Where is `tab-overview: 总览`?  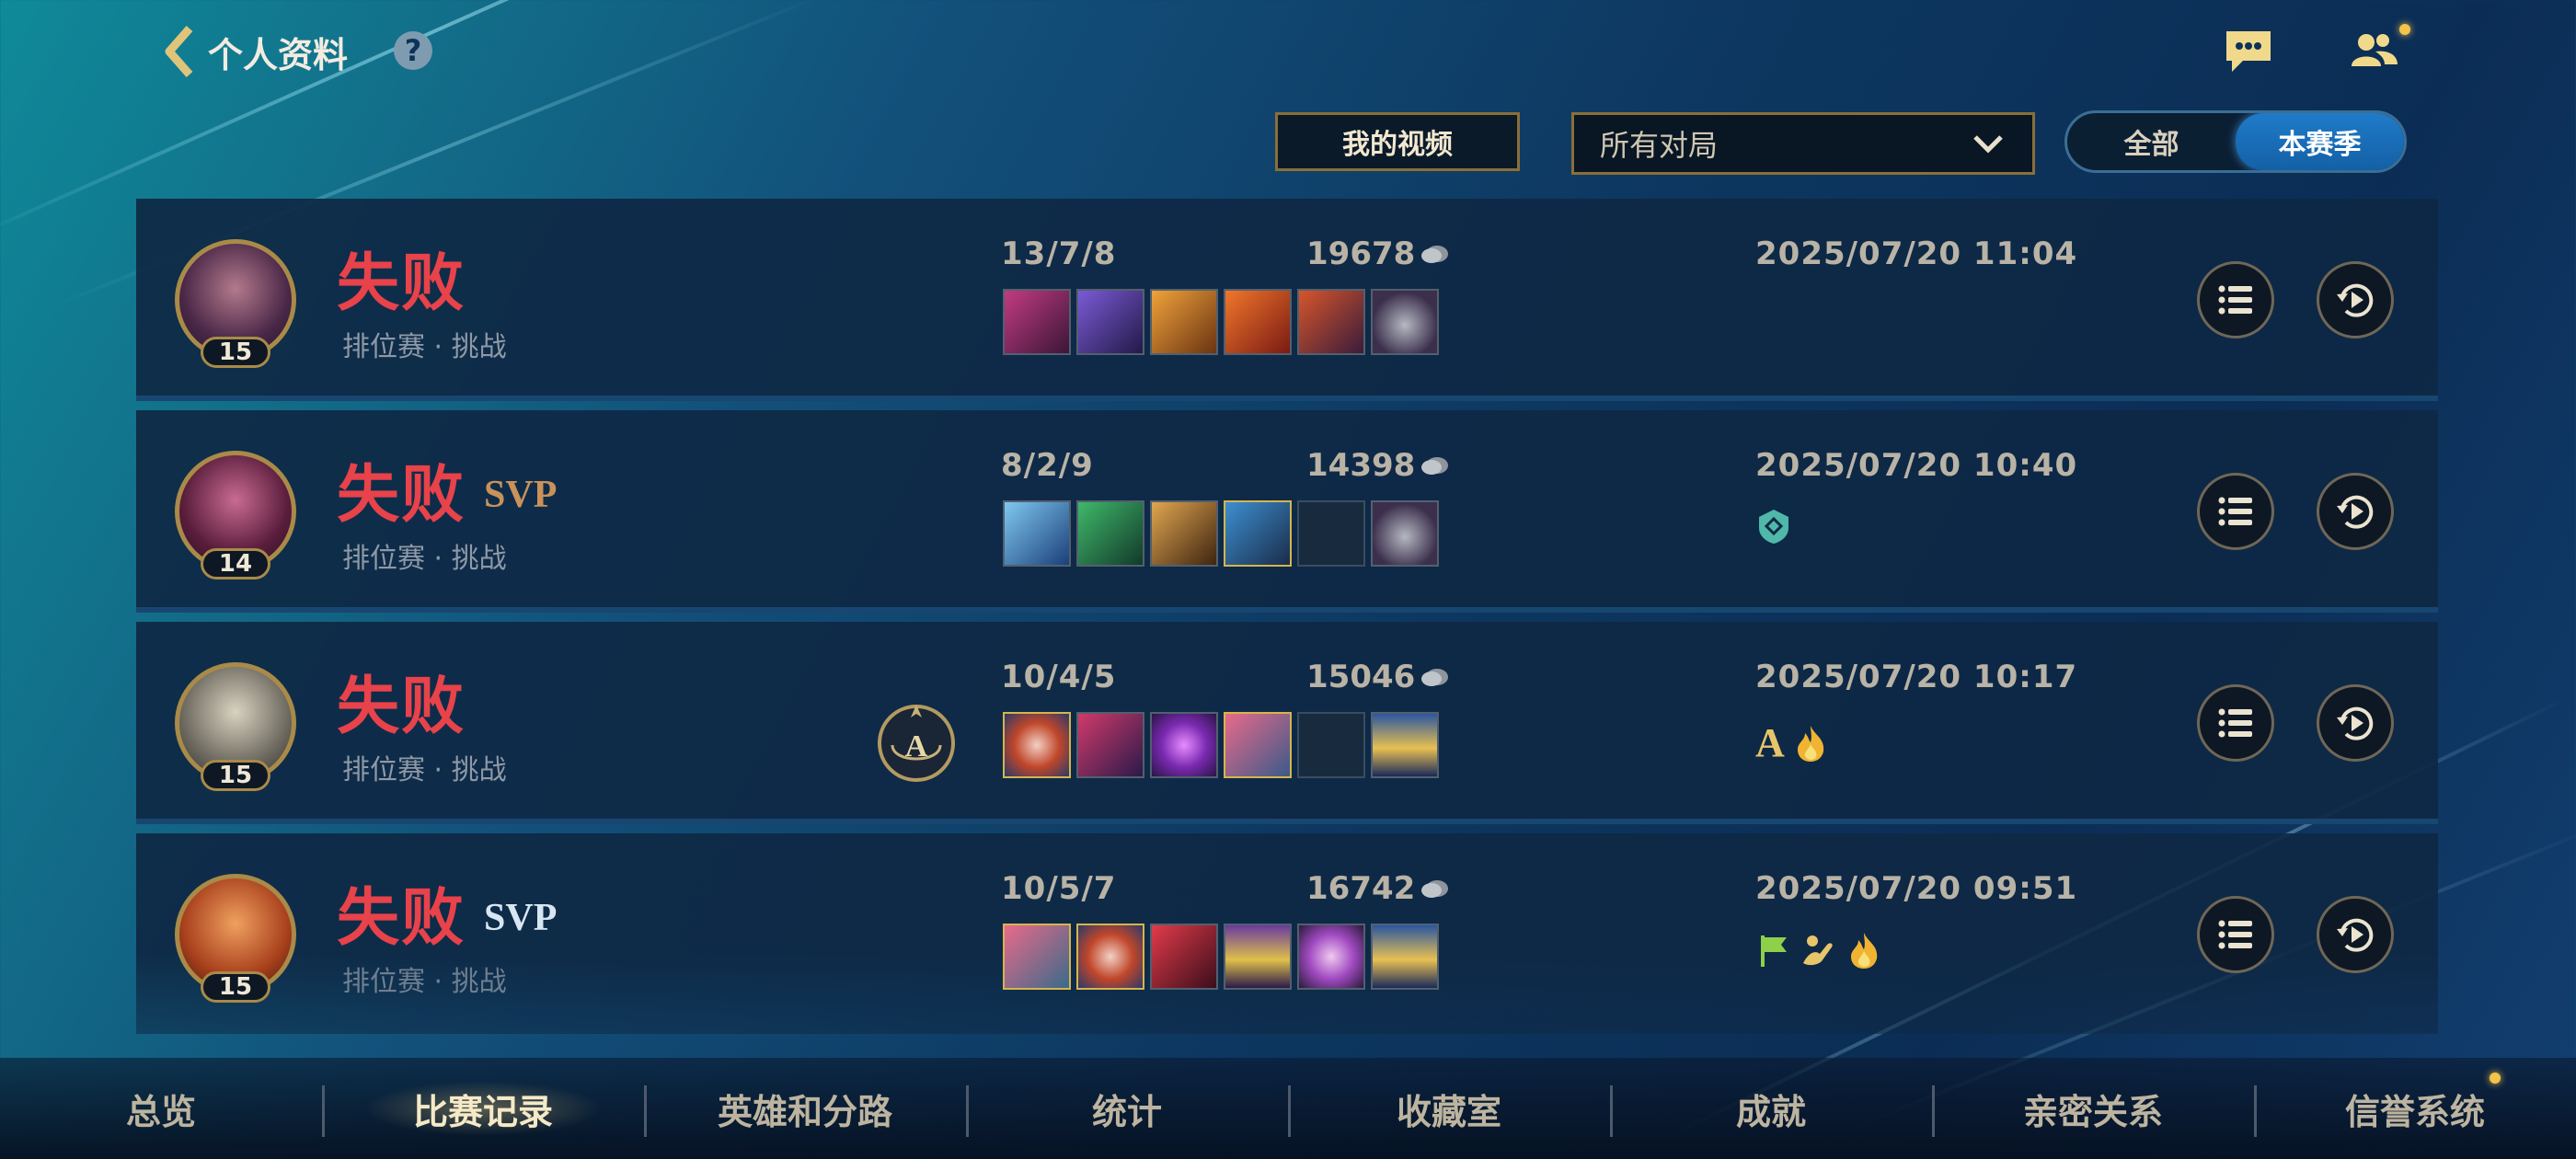 tab-overview: 总览 is located at coordinates (161, 1108).